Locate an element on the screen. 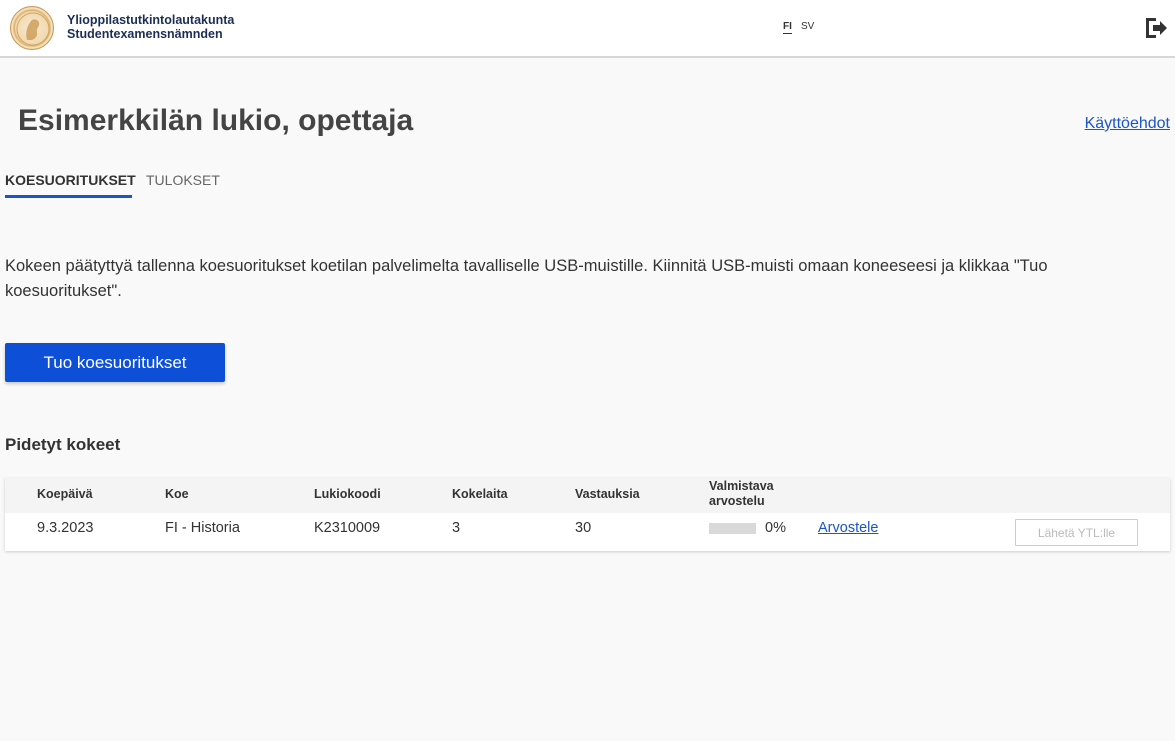 The width and height of the screenshot is (1175, 741). column-candidates: Kokelaita is located at coordinates (480, 494).